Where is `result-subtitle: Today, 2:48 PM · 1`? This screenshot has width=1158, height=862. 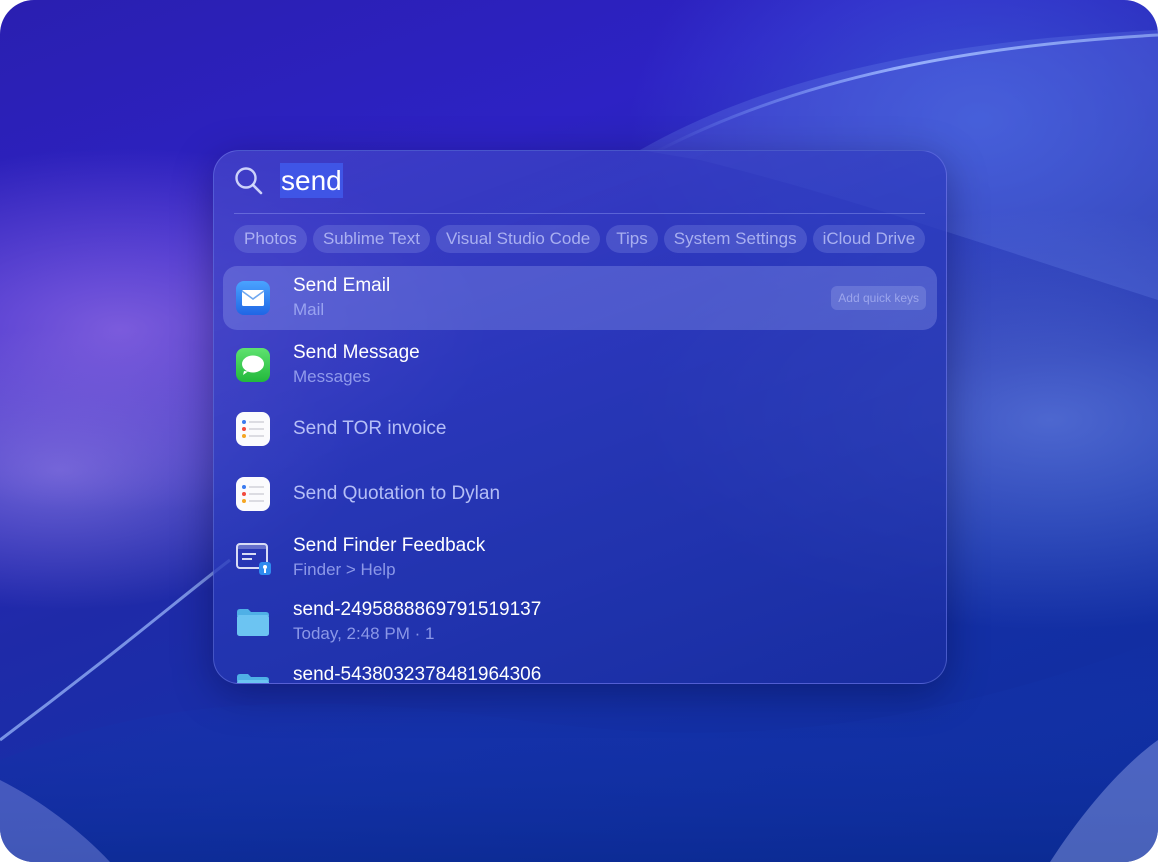 result-subtitle: Today, 2:48 PM · 1 is located at coordinates (364, 633).